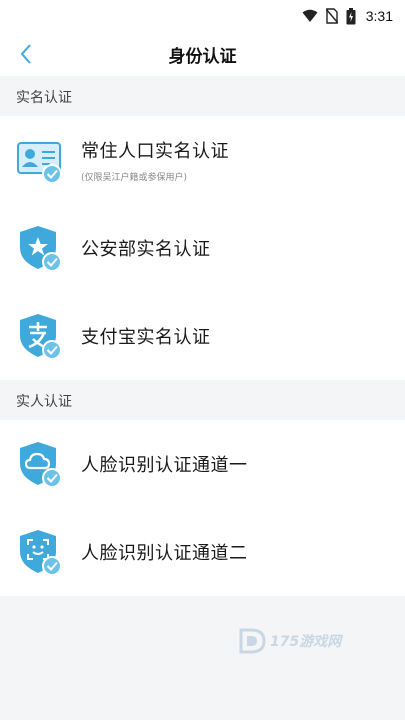 This screenshot has height=720, width=405. I want to click on status-time: 3:31, so click(379, 16).